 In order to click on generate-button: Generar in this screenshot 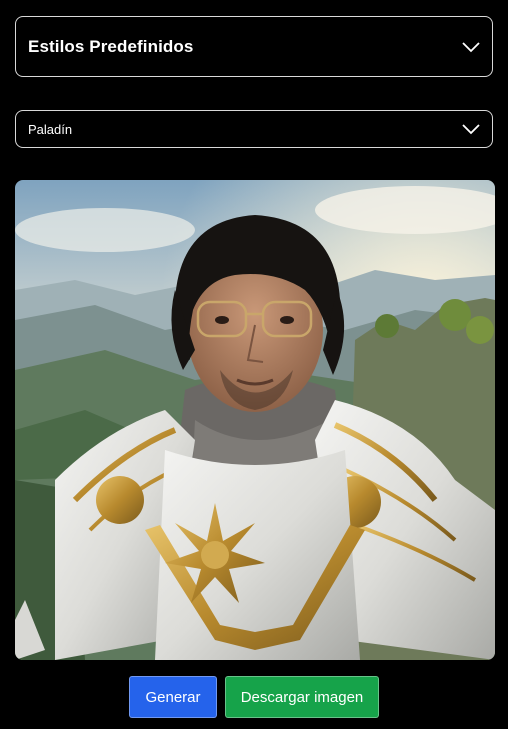, I will do `click(173, 697)`.